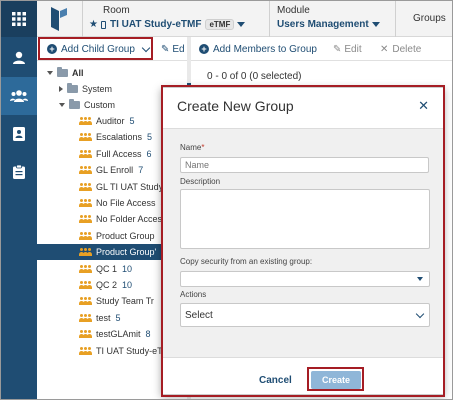 Image resolution: width=453 pixels, height=400 pixels. I want to click on tree-node-group: Auditor 5, so click(107, 121).